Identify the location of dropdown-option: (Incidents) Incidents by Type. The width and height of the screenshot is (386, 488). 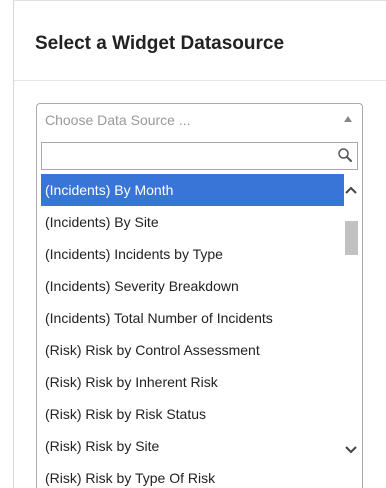
(192, 254).